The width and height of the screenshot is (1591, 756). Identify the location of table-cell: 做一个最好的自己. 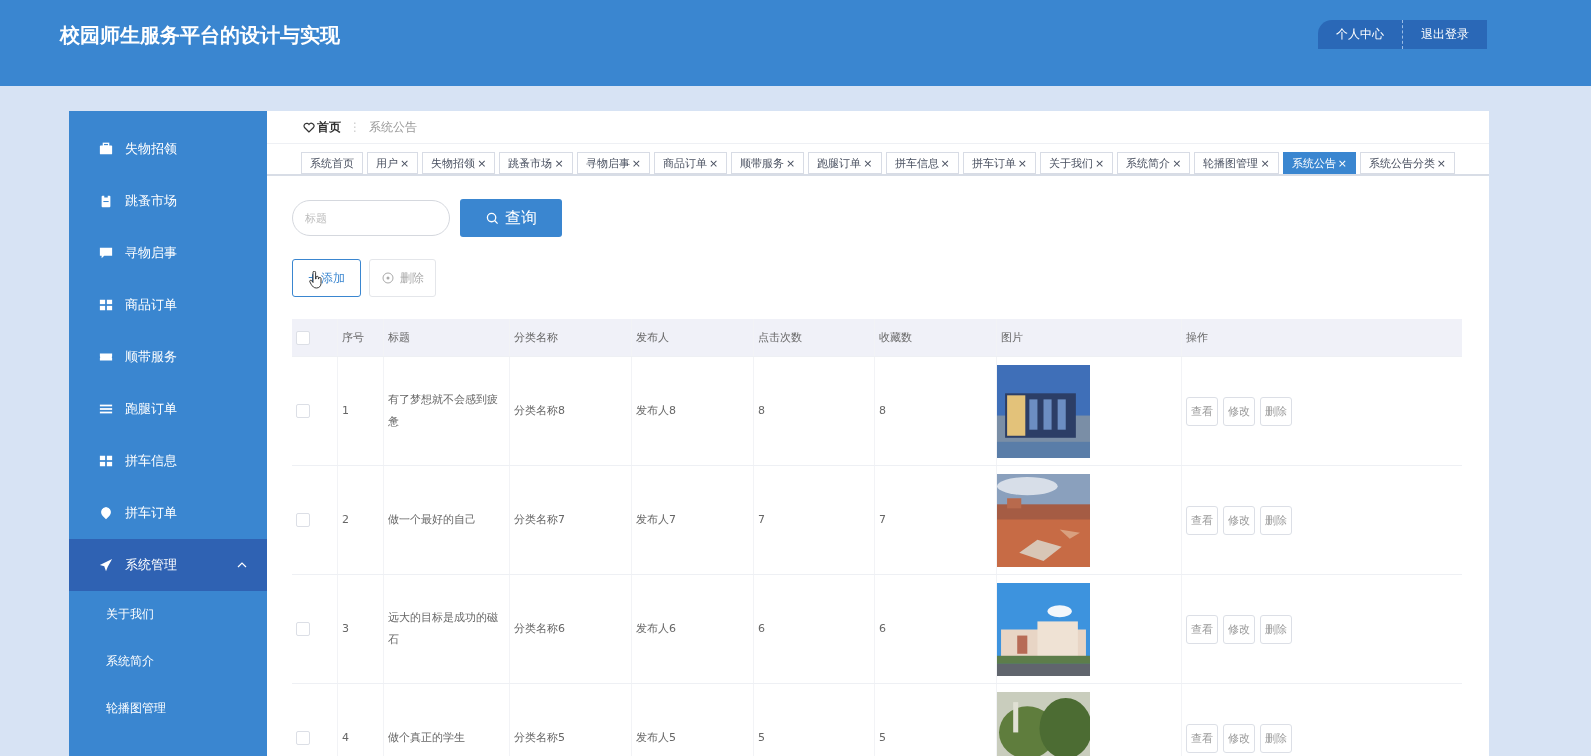
(446, 520).